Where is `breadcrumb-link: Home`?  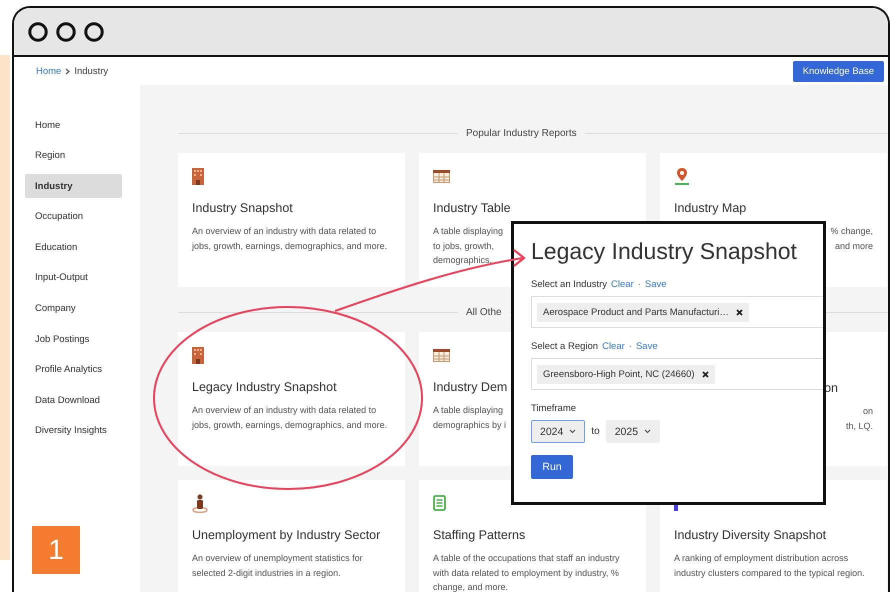
breadcrumb-link: Home is located at coordinates (49, 71).